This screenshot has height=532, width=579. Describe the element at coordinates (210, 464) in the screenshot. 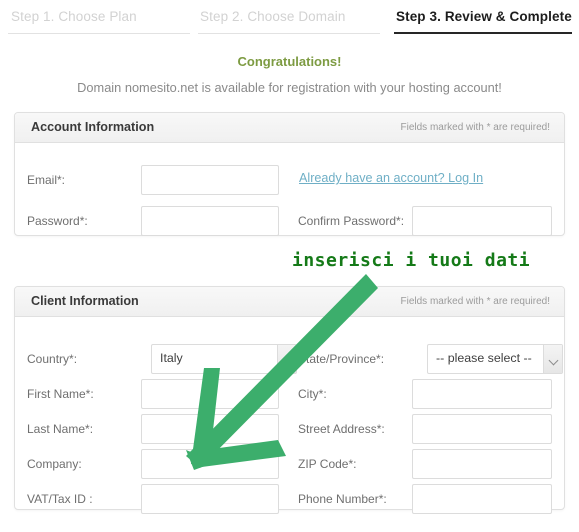

I see `company-input` at that location.